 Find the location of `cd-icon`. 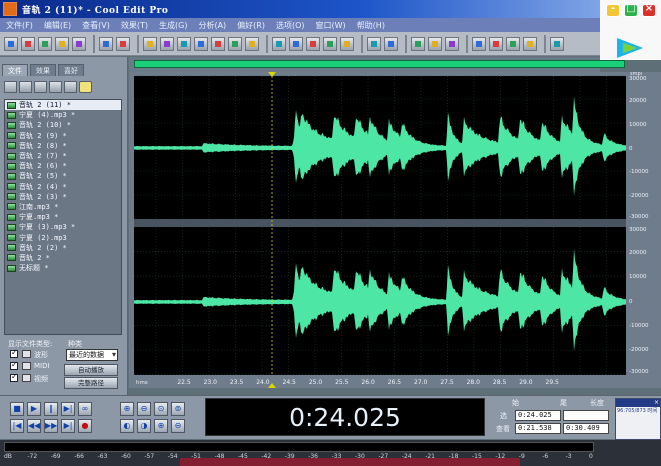

cd-icon is located at coordinates (479, 43).